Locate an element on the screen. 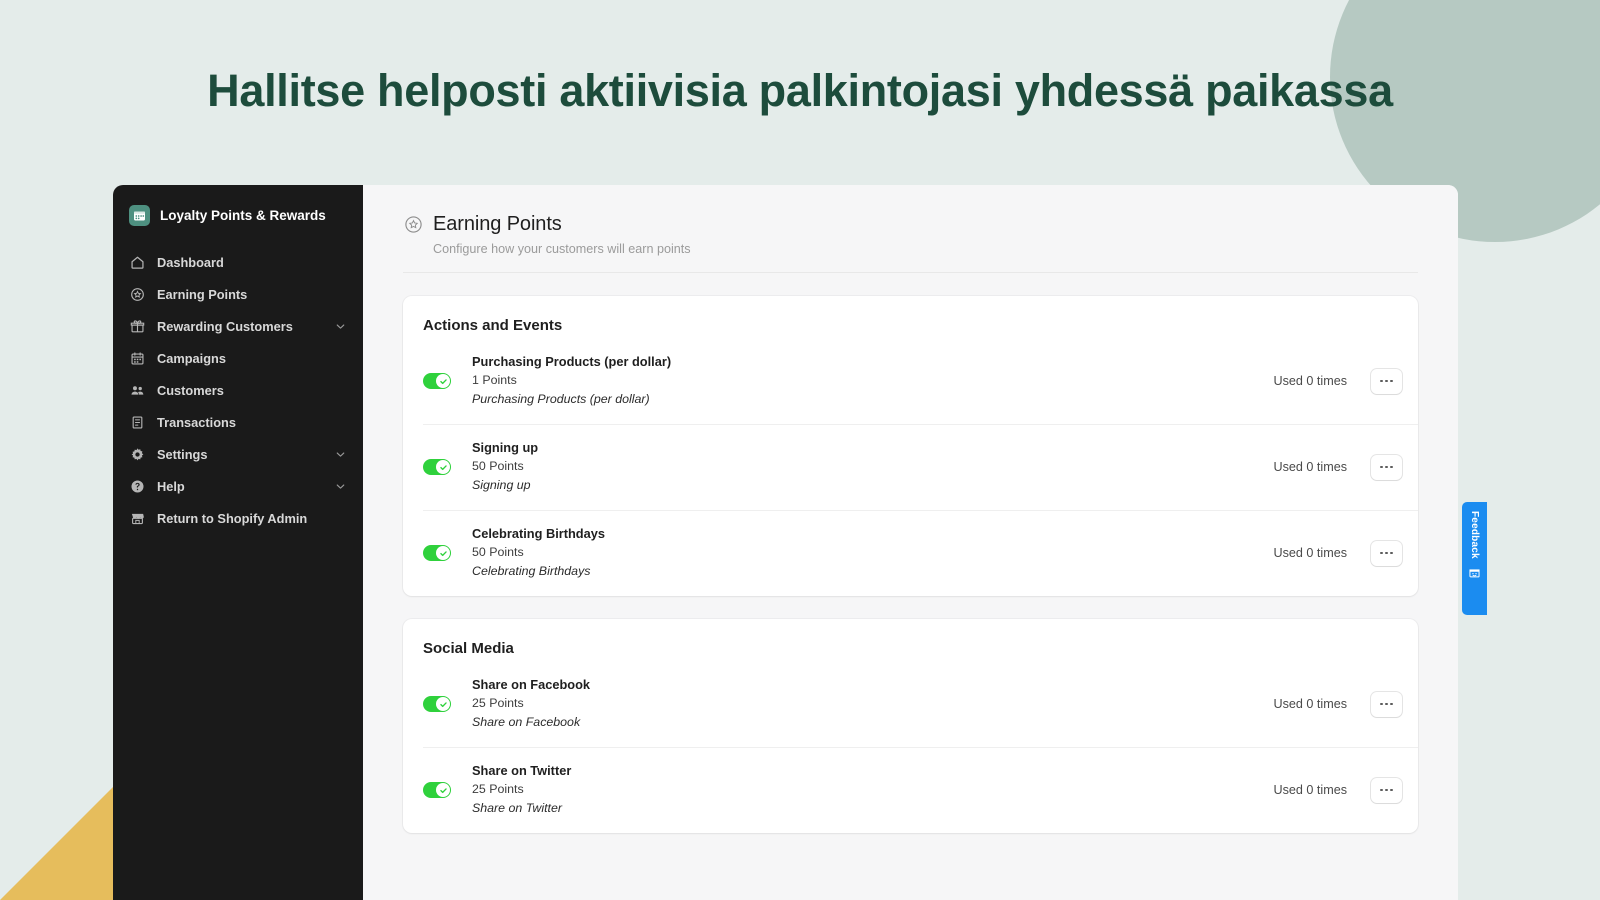  earning-rule-name: Signing up is located at coordinates (505, 448).